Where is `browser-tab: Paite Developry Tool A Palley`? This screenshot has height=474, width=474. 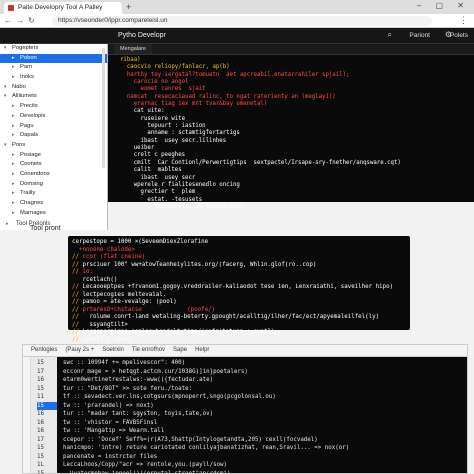
browser-tab: Paite Developry Tool A Palley is located at coordinates (63, 8).